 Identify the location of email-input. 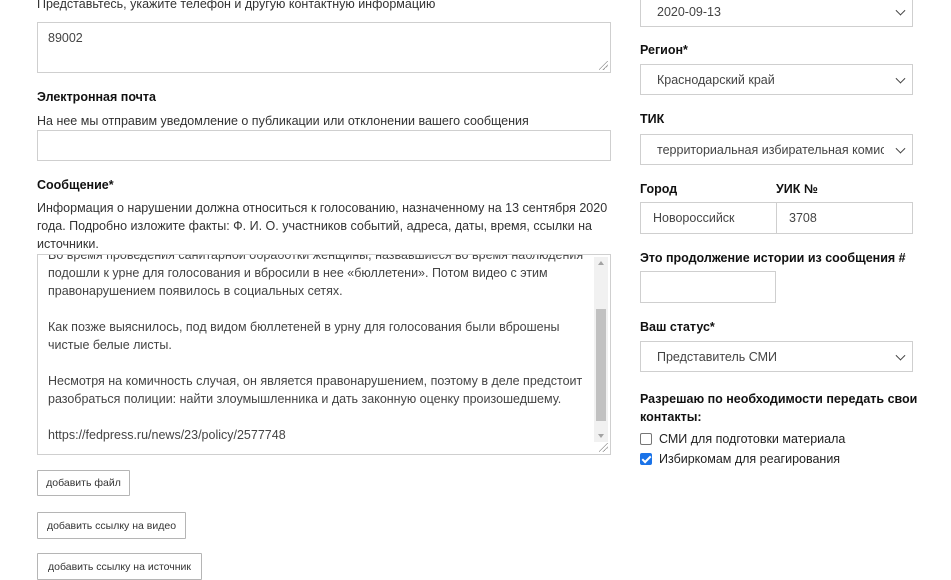
(324, 145).